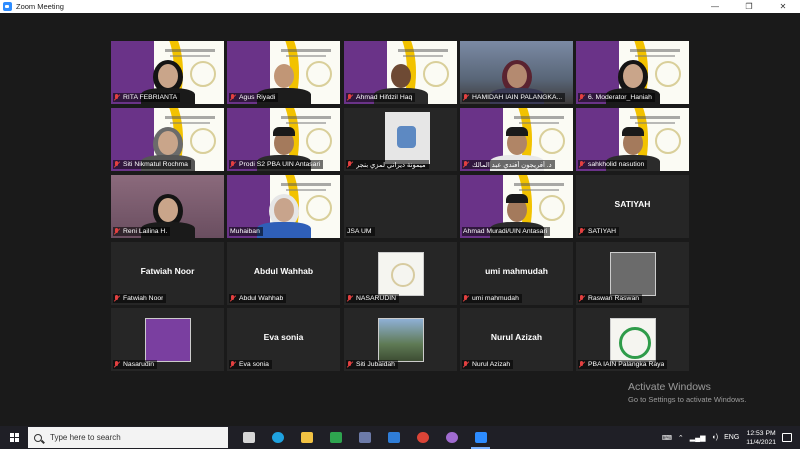 Image resolution: width=800 pixels, height=449 pixels. I want to click on participant-name-tag: sahkholid nasution, so click(613, 164).